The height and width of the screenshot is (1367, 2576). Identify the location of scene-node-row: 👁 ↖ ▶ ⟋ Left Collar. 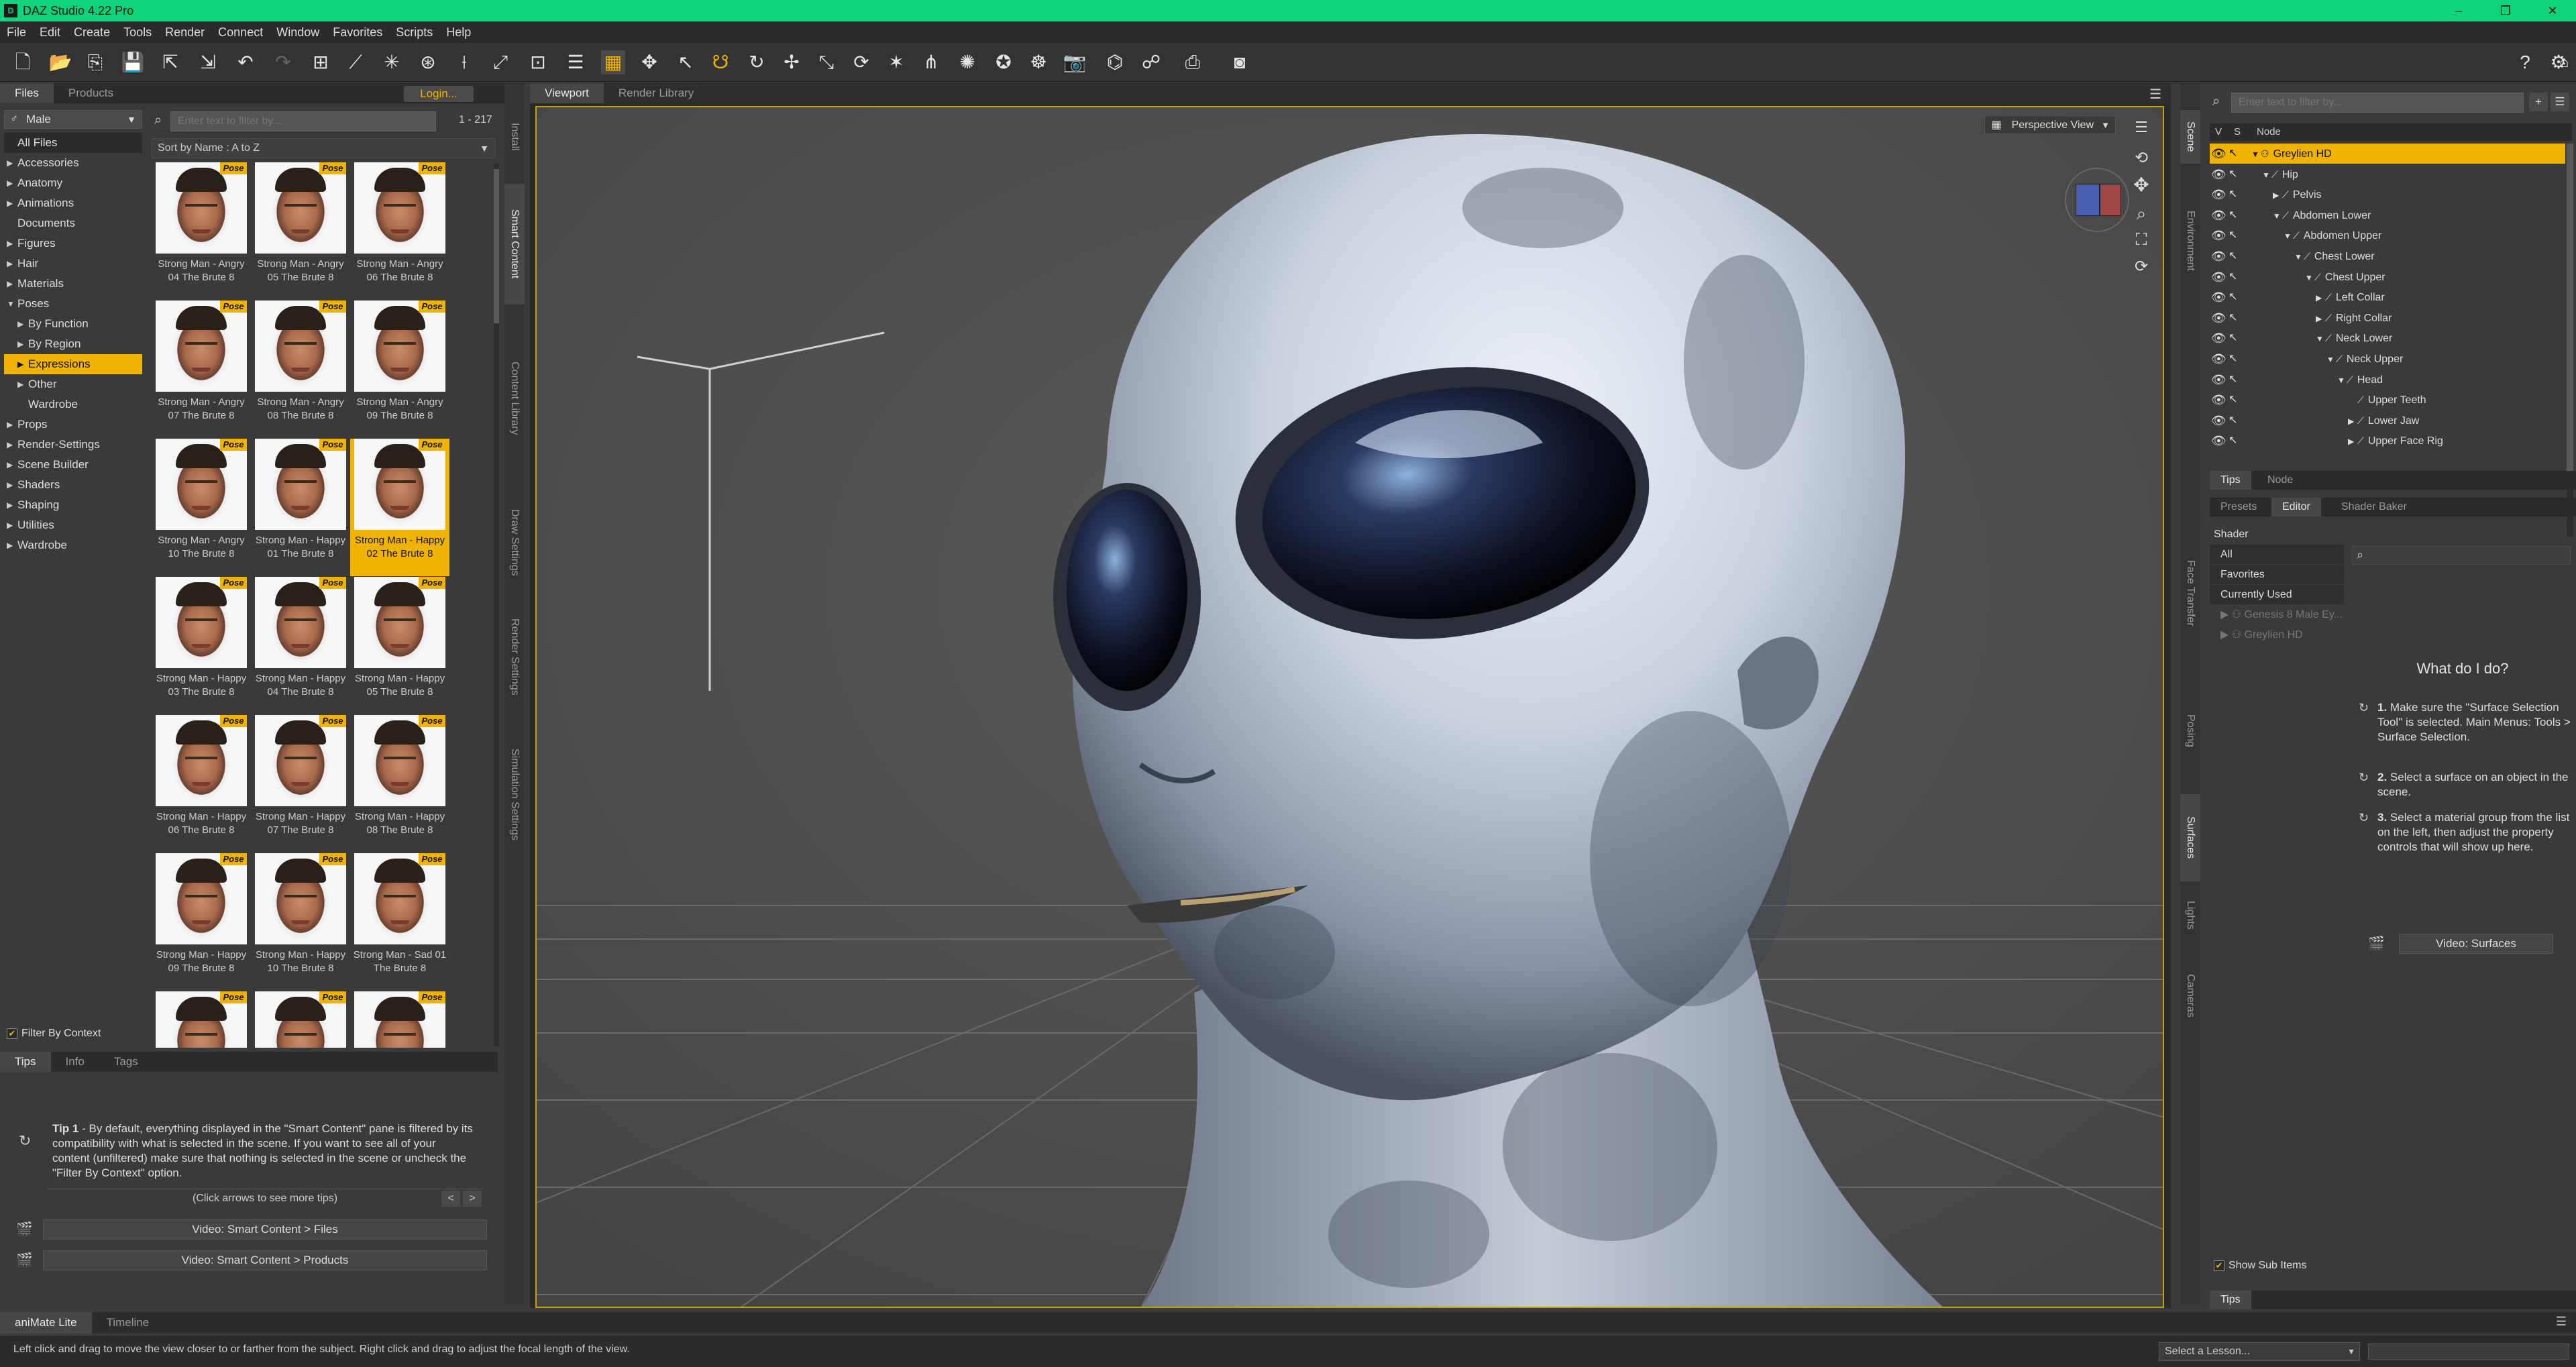
(2387, 297).